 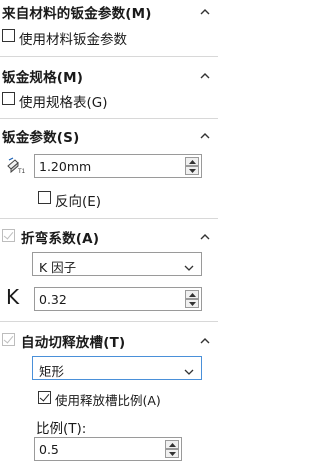 I want to click on relief-type-value: 矩形, so click(x=52, y=371).